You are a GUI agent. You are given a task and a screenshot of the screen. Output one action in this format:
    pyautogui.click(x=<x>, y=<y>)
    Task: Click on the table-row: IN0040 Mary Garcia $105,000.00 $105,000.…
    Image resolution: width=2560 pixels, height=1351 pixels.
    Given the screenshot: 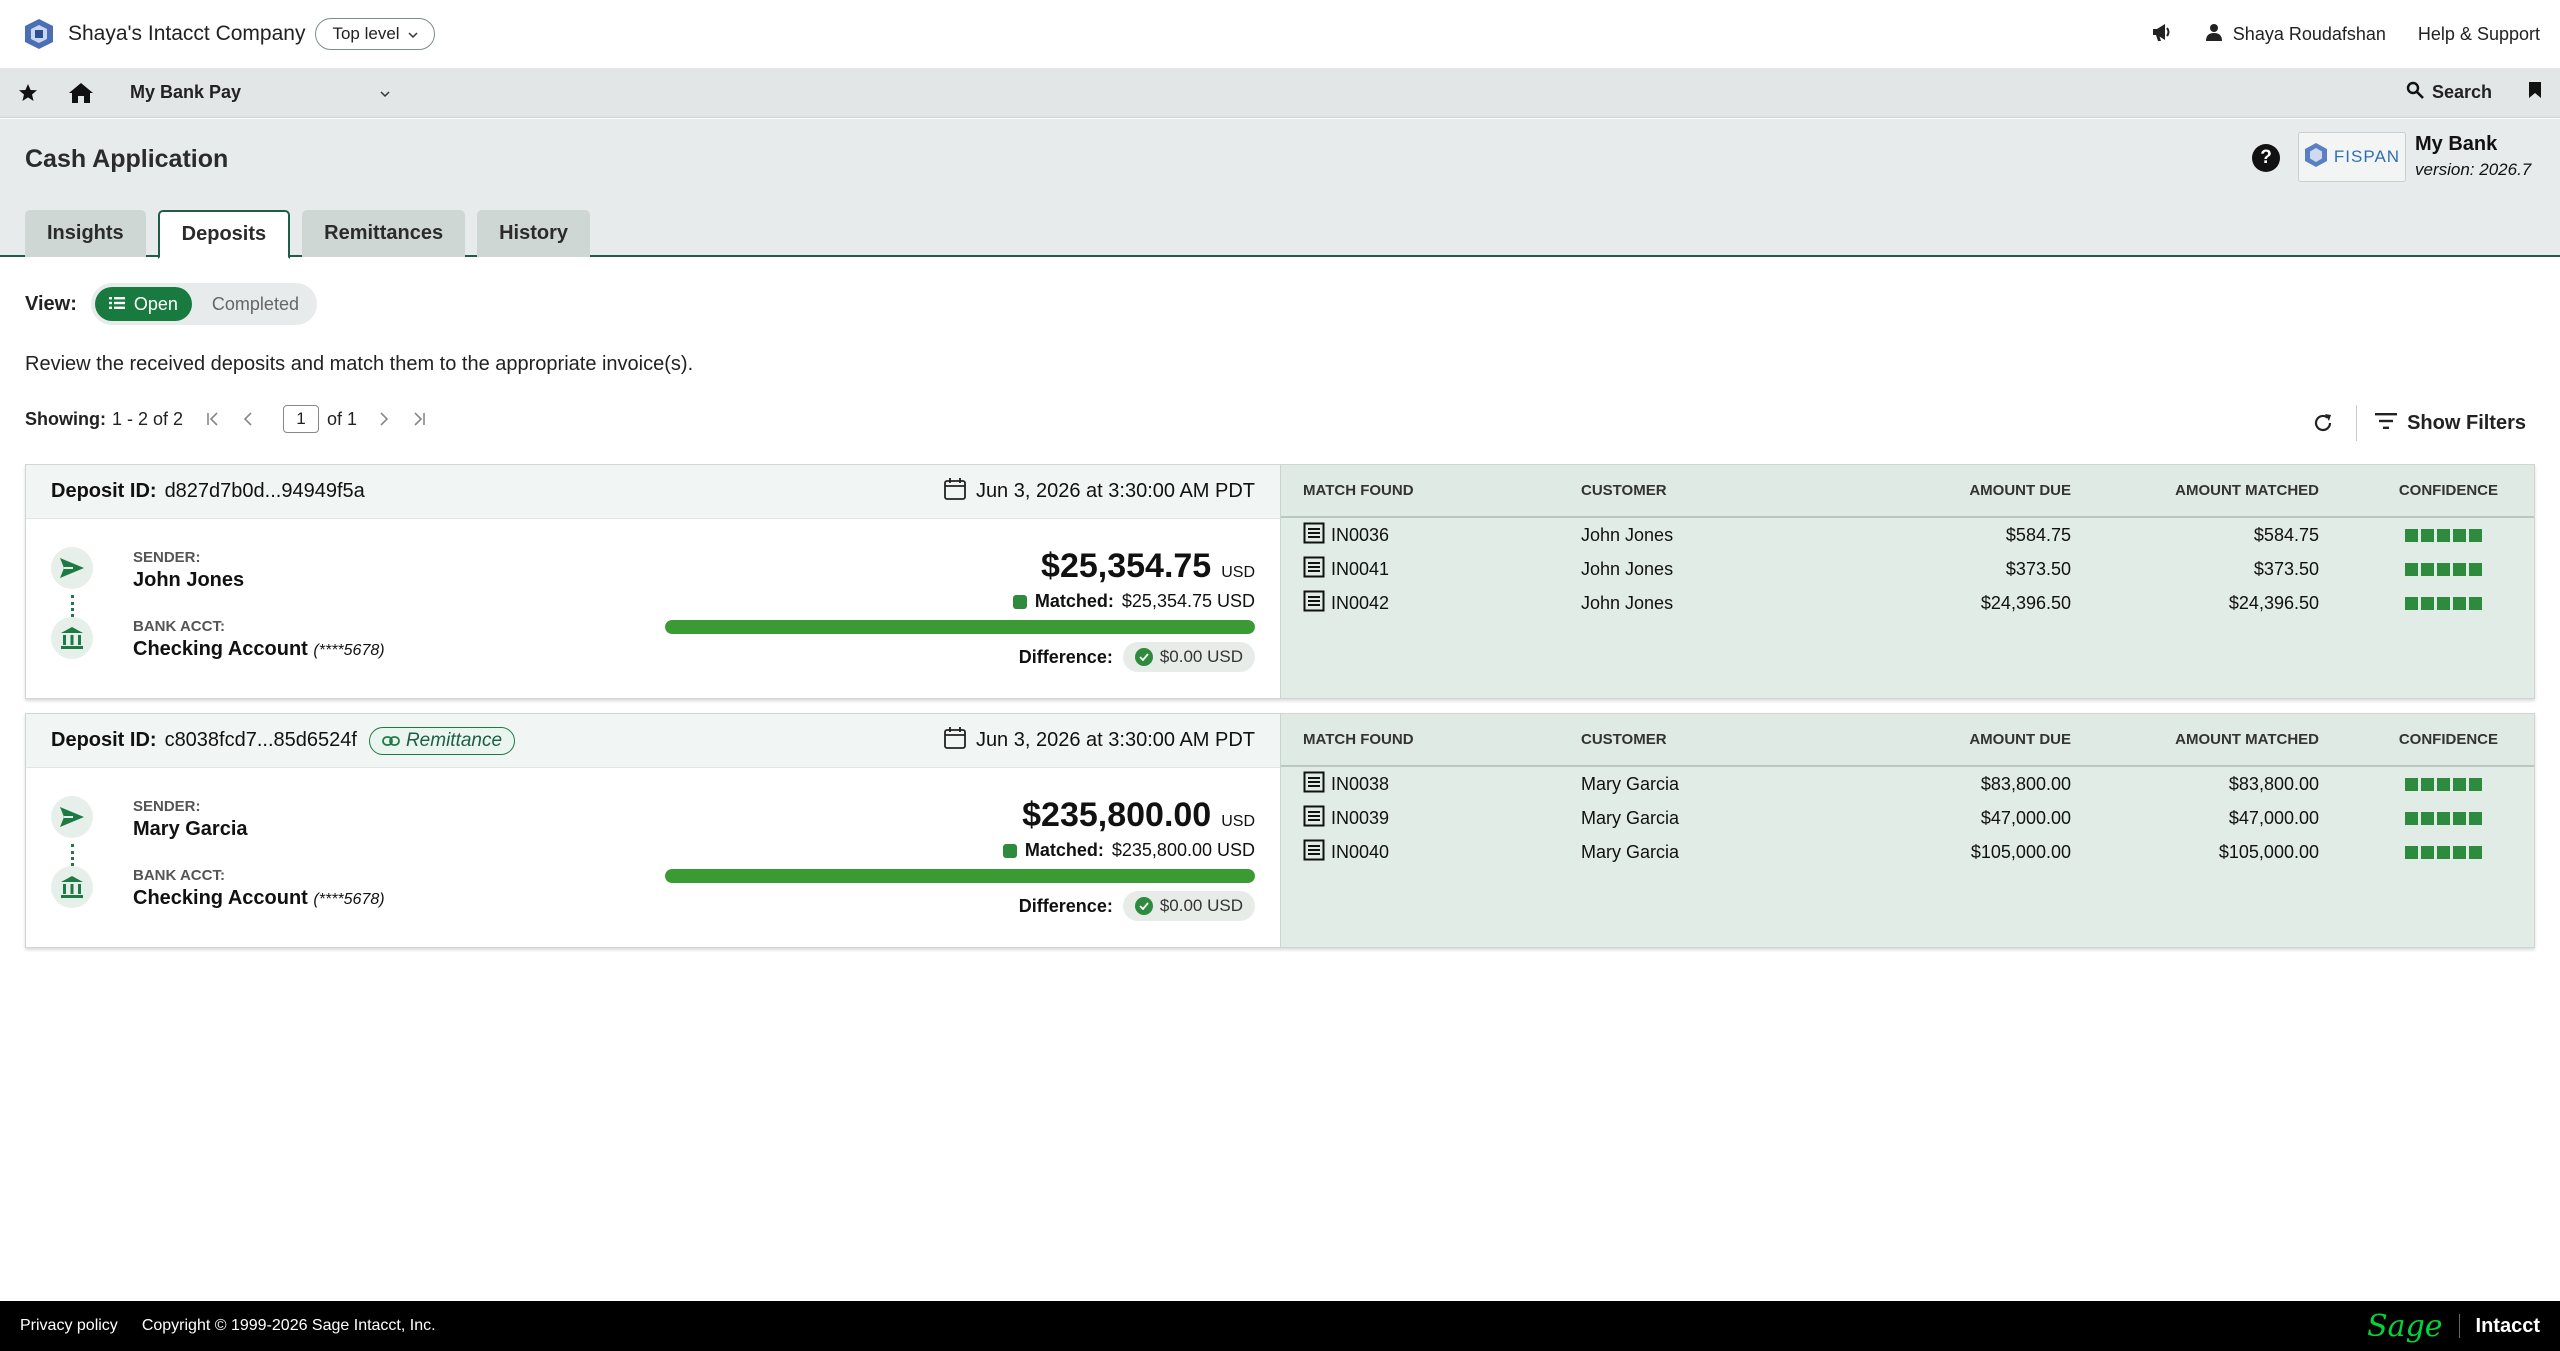 What is the action you would take?
    pyautogui.click(x=1907, y=852)
    